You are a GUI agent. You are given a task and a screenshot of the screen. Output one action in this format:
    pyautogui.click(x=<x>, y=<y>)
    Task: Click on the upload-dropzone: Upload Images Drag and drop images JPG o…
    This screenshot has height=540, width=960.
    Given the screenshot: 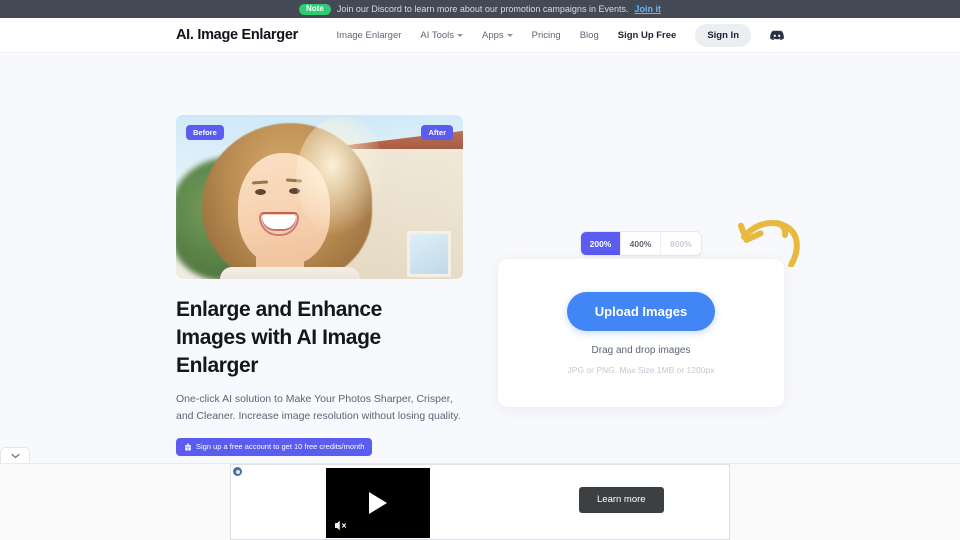 What is the action you would take?
    pyautogui.click(x=641, y=333)
    